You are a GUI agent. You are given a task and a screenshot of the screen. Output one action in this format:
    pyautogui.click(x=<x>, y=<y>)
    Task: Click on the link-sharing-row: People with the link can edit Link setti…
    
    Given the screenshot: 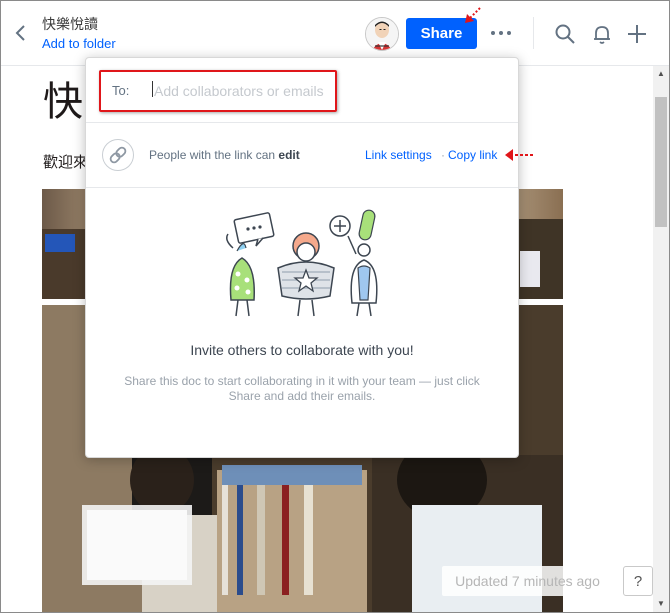 What is the action you would take?
    pyautogui.click(x=302, y=155)
    